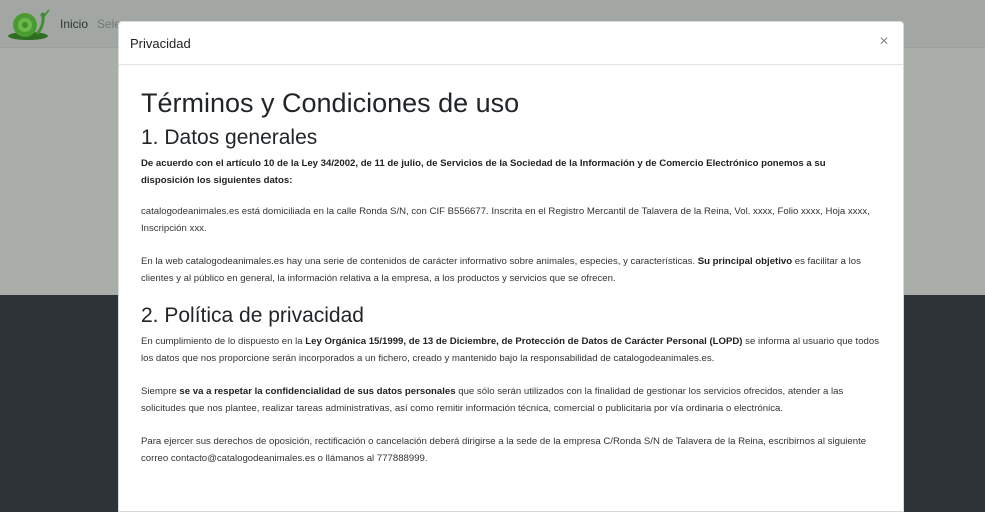 The image size is (985, 512). I want to click on close-icon: ×, so click(884, 42).